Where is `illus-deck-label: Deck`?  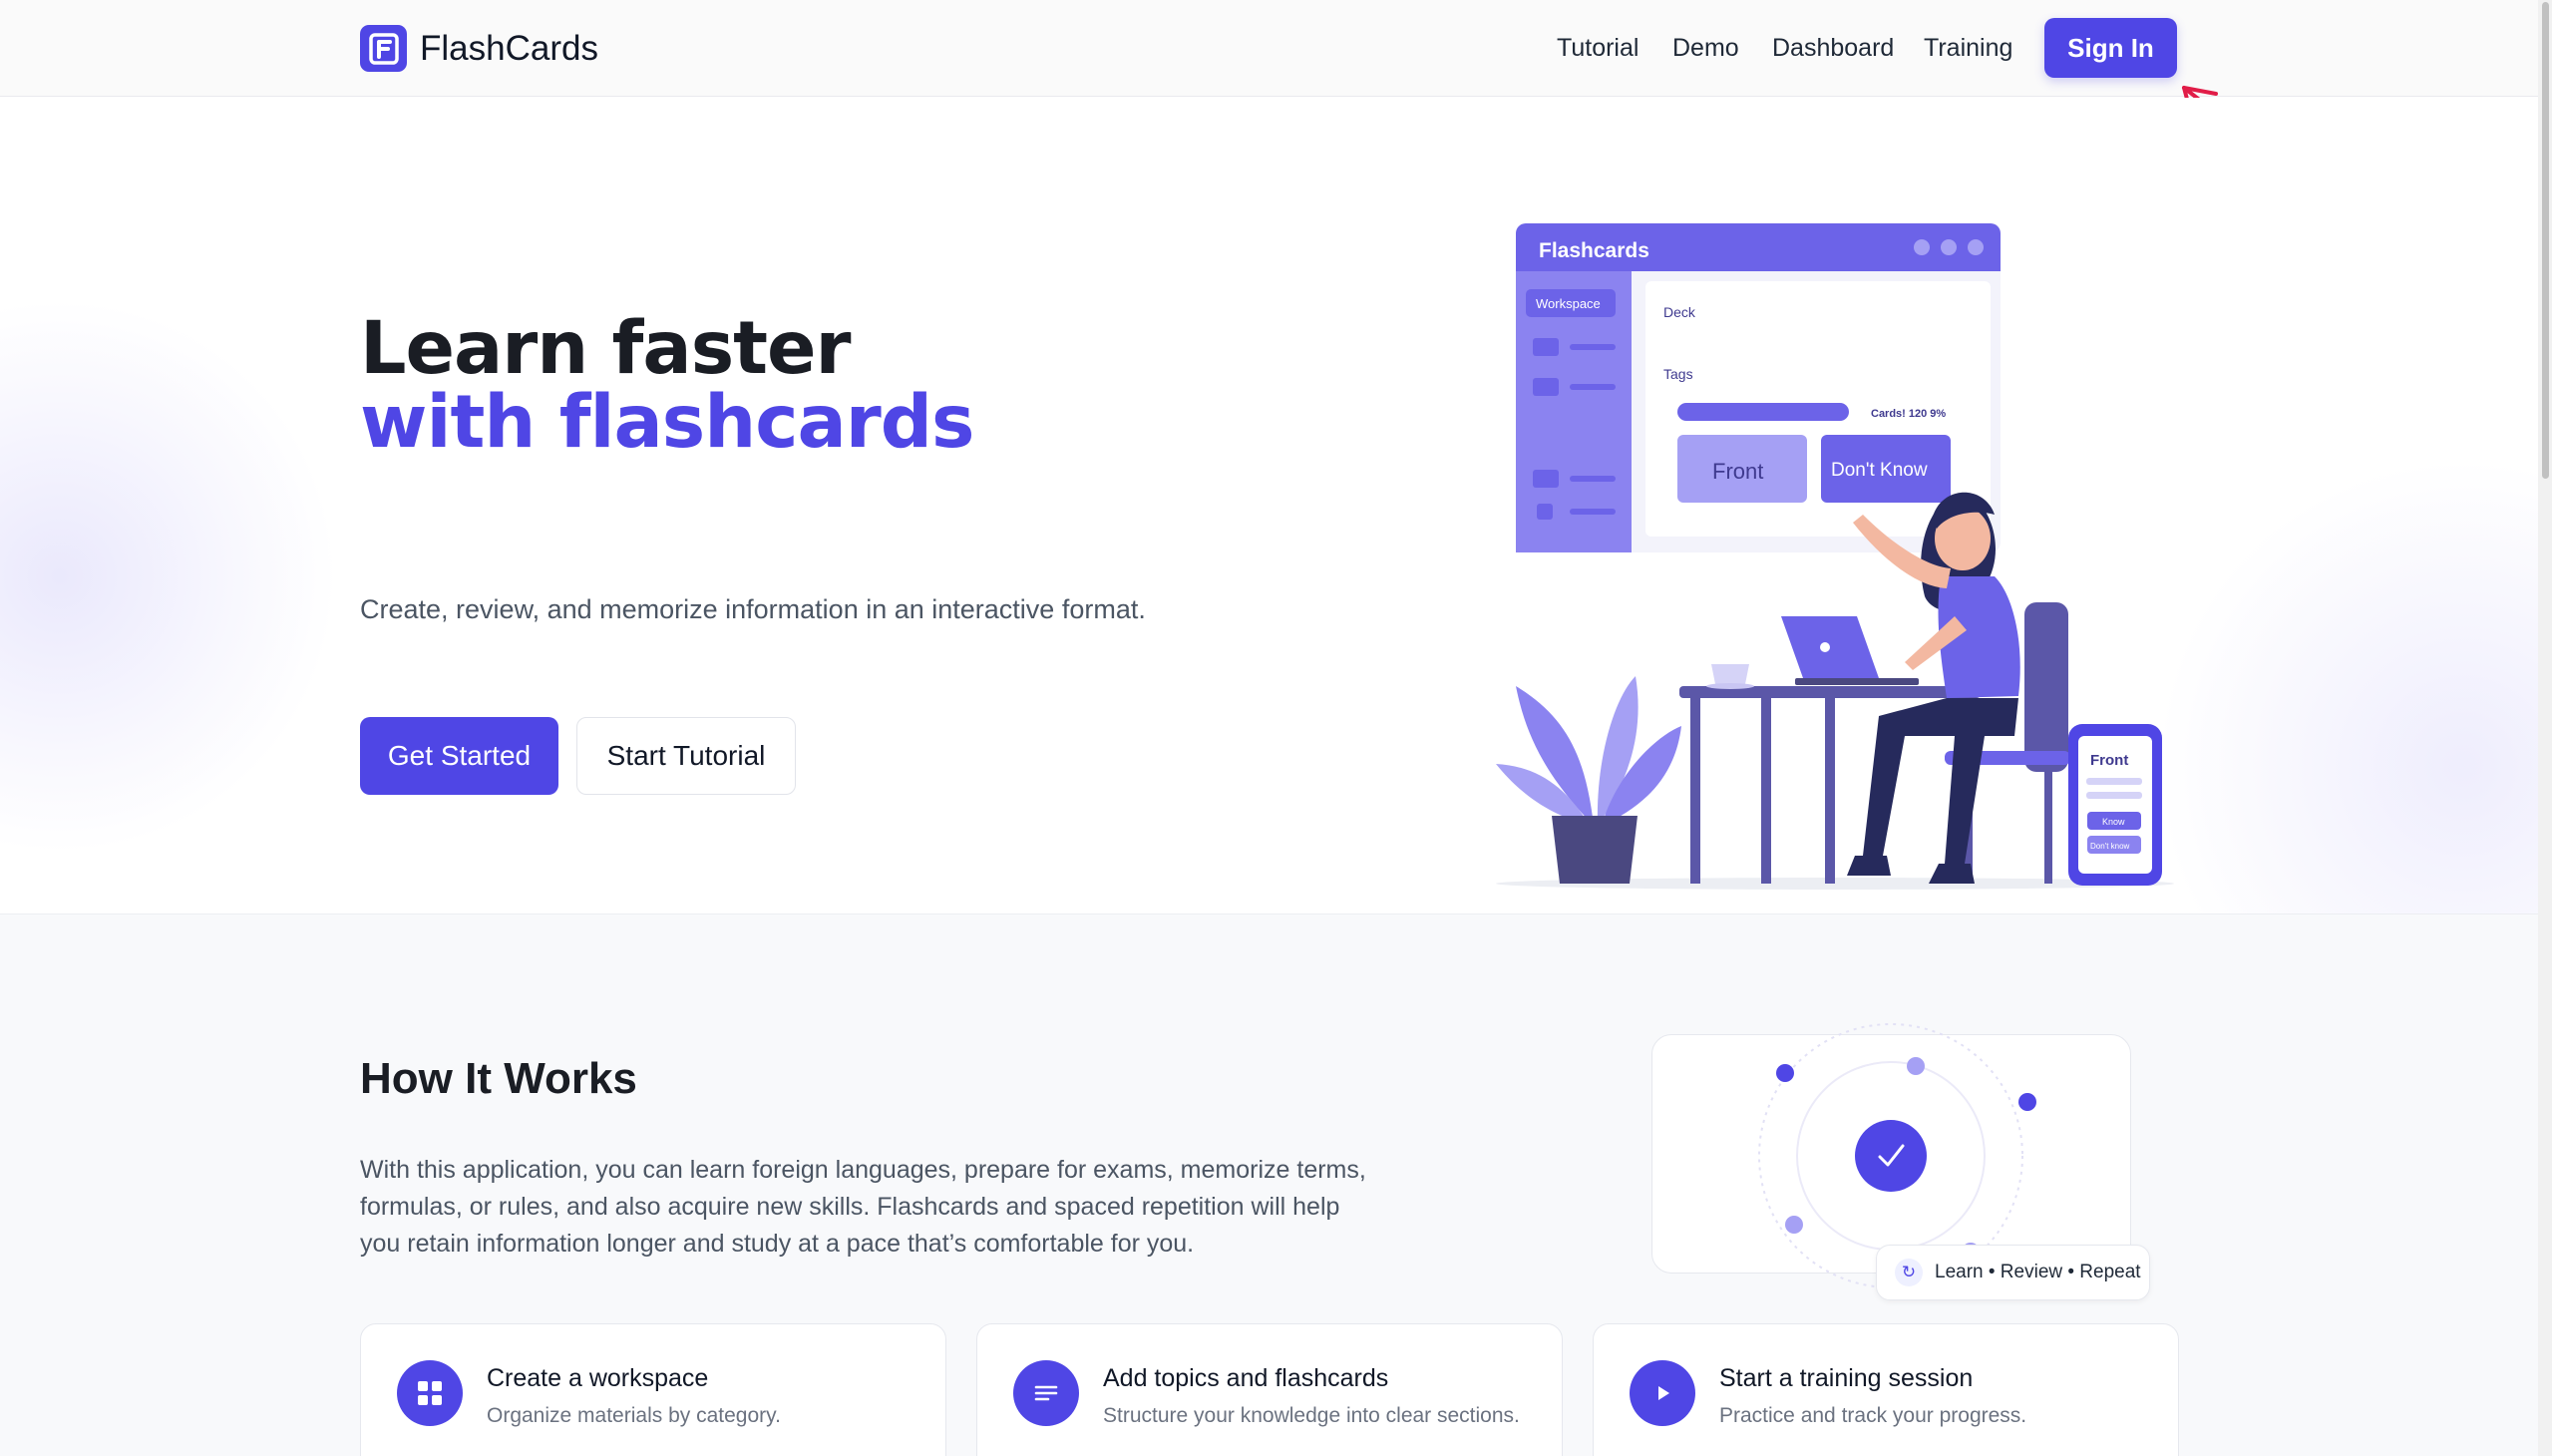
illus-deck-label: Deck is located at coordinates (1679, 312).